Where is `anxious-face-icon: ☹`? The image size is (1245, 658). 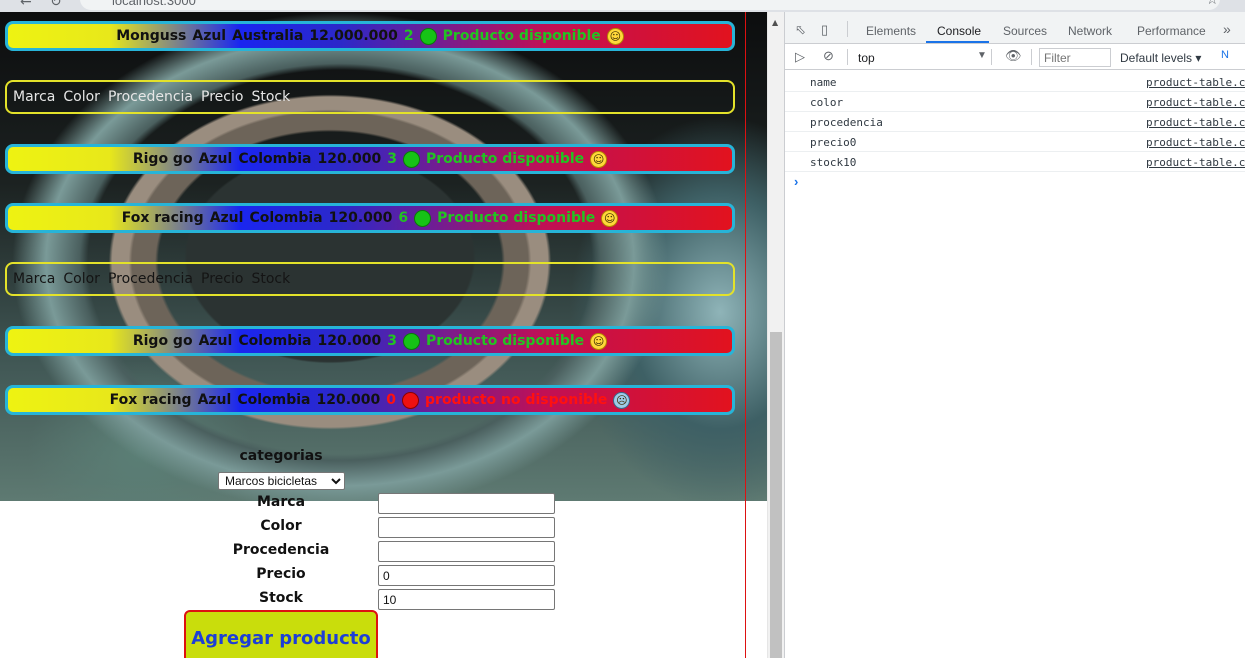
anxious-face-icon: ☹ is located at coordinates (622, 400).